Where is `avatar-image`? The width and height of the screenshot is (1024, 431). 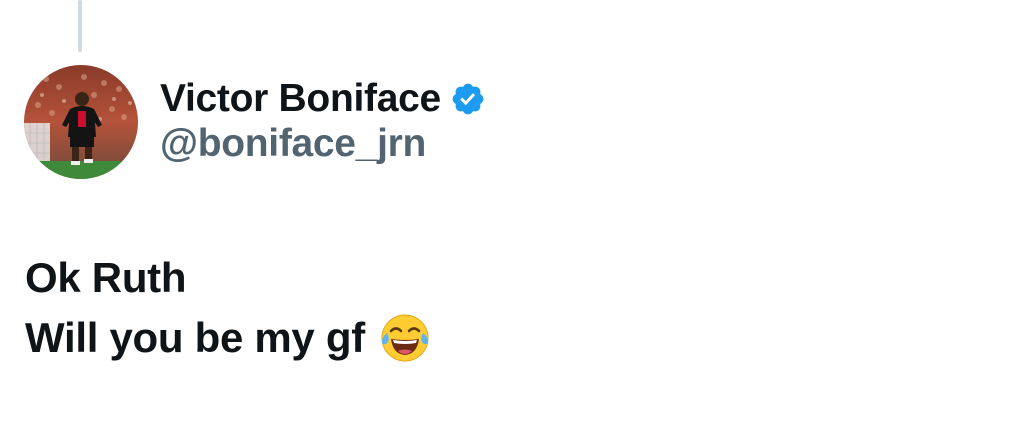 avatar-image is located at coordinates (81, 122).